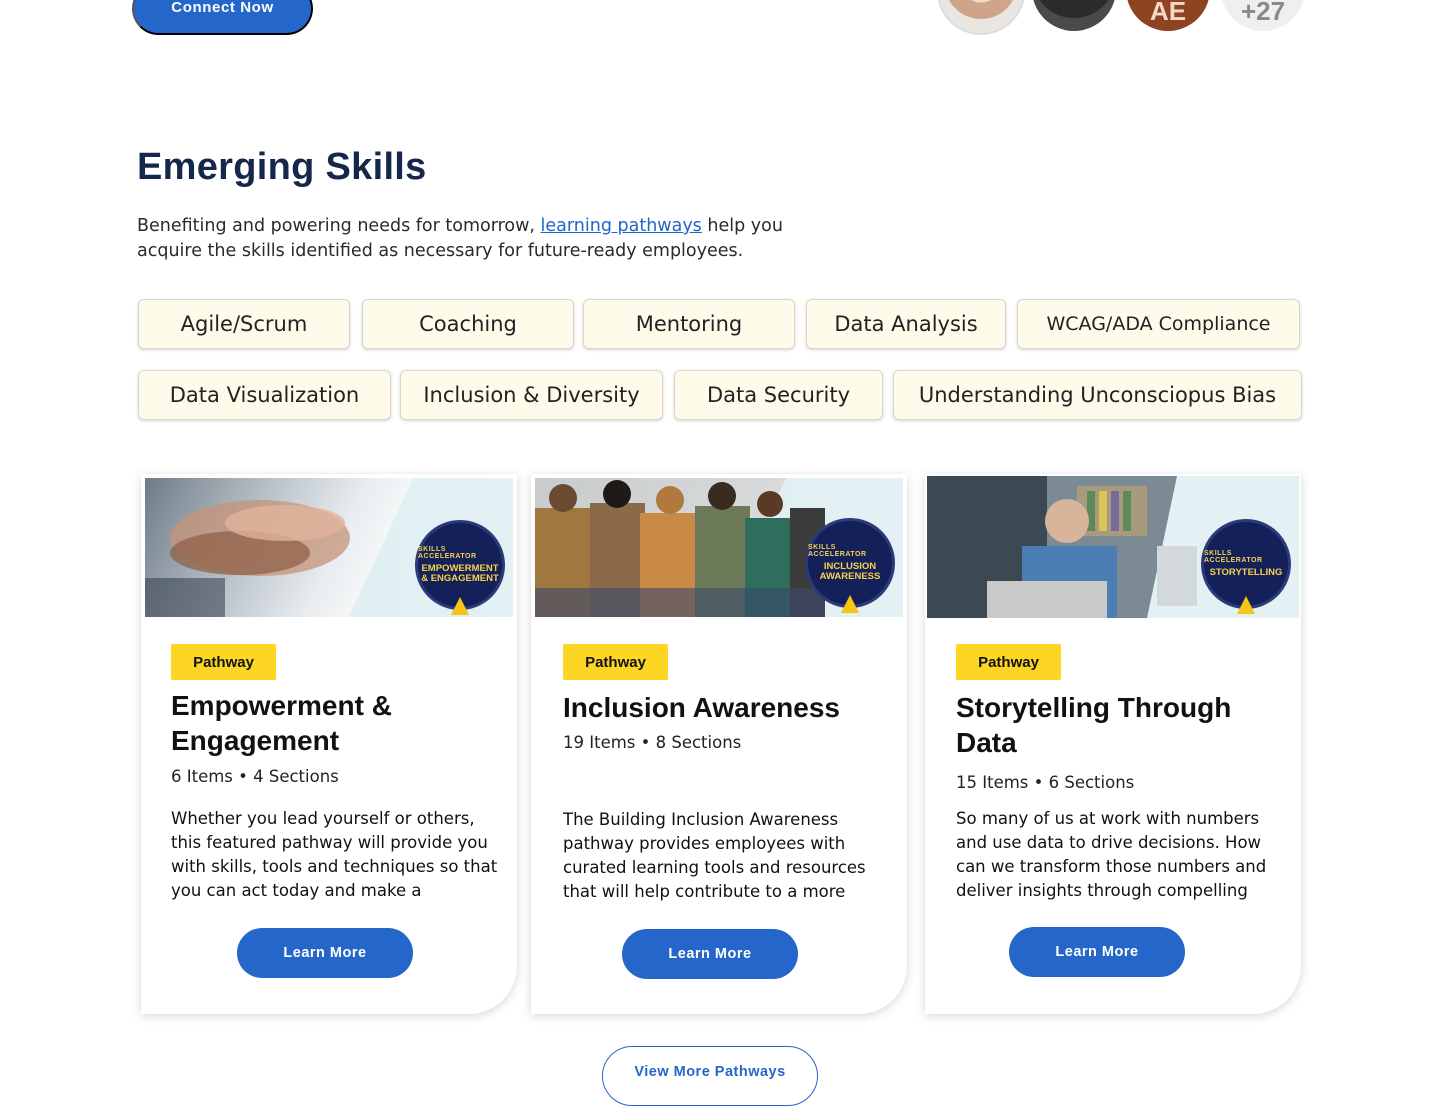 The image size is (1440, 1106). What do you see at coordinates (1263, 13) in the screenshot?
I see `avatar-count-label: +27` at bounding box center [1263, 13].